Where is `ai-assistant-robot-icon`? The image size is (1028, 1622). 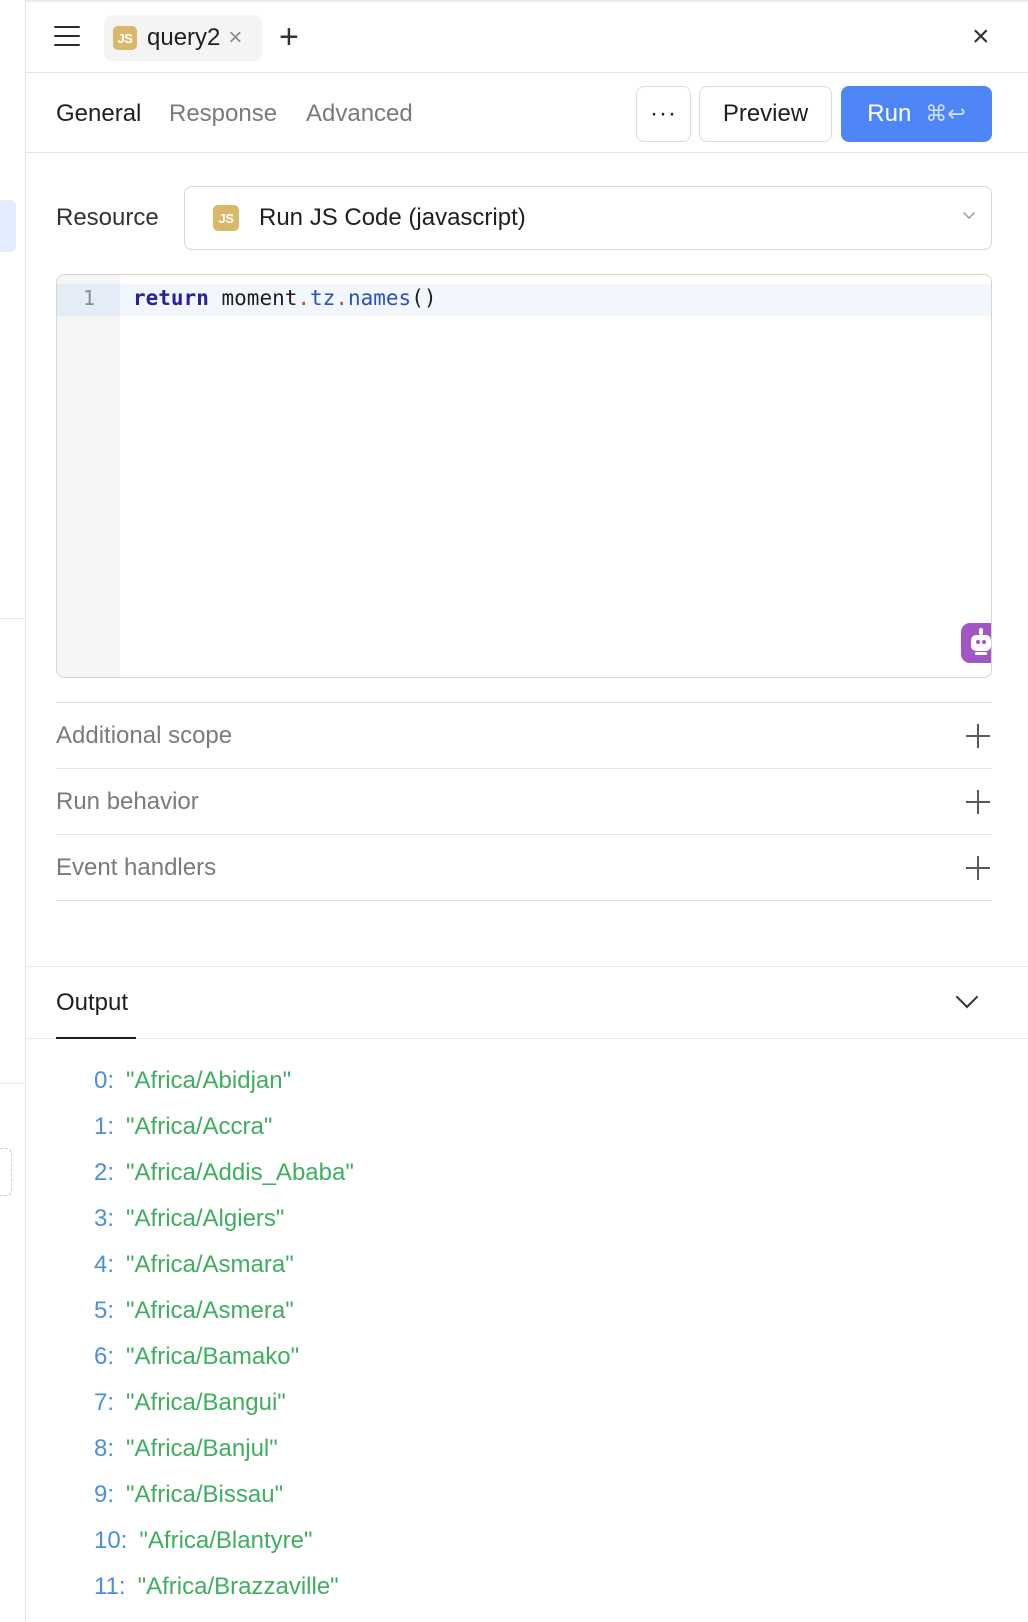
ai-assistant-robot-icon is located at coordinates (976, 643).